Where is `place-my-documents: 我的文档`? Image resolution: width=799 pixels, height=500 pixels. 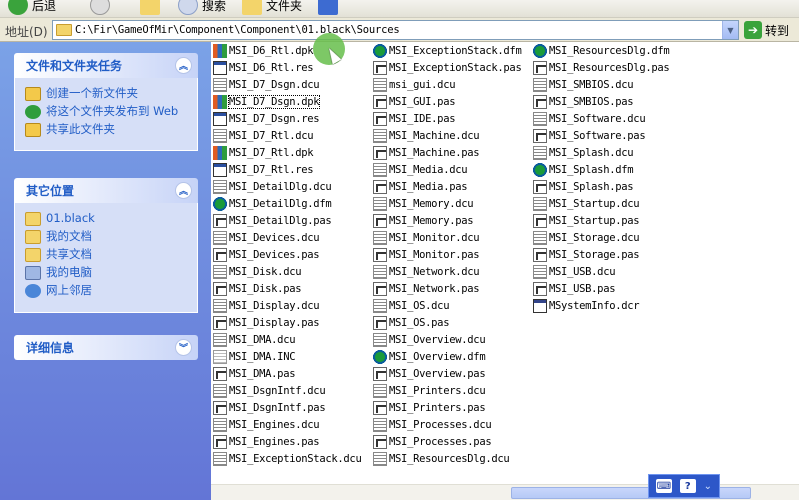 place-my-documents: 我的文档 is located at coordinates (107, 236).